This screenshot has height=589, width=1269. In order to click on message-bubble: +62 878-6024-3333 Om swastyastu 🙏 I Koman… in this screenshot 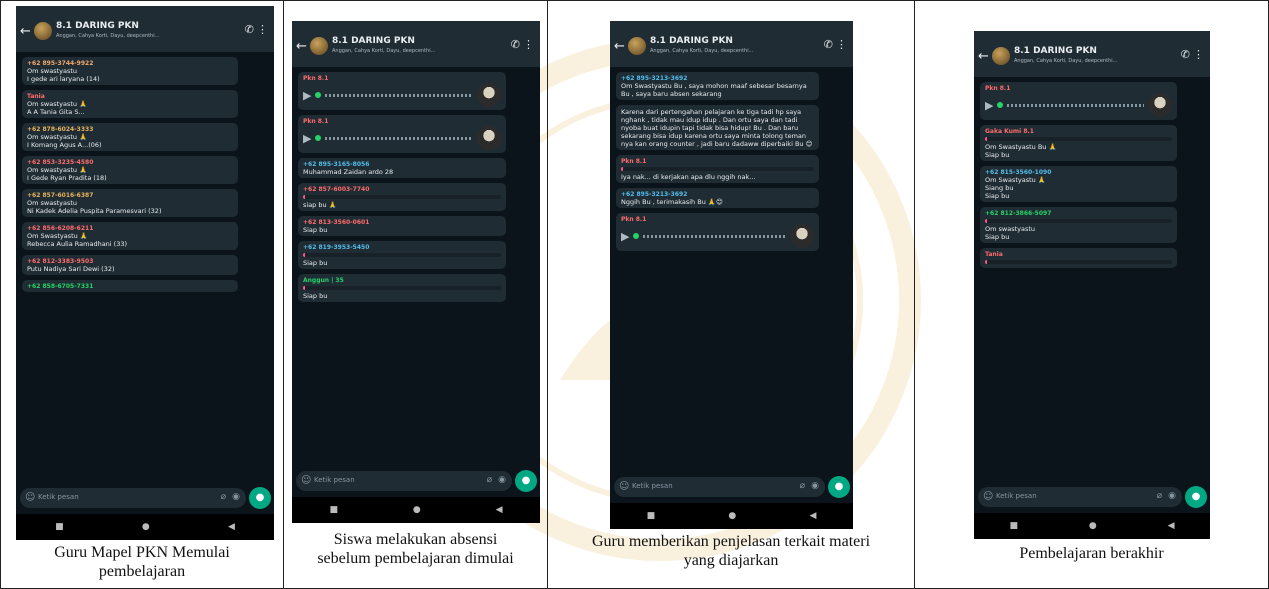, I will do `click(130, 137)`.